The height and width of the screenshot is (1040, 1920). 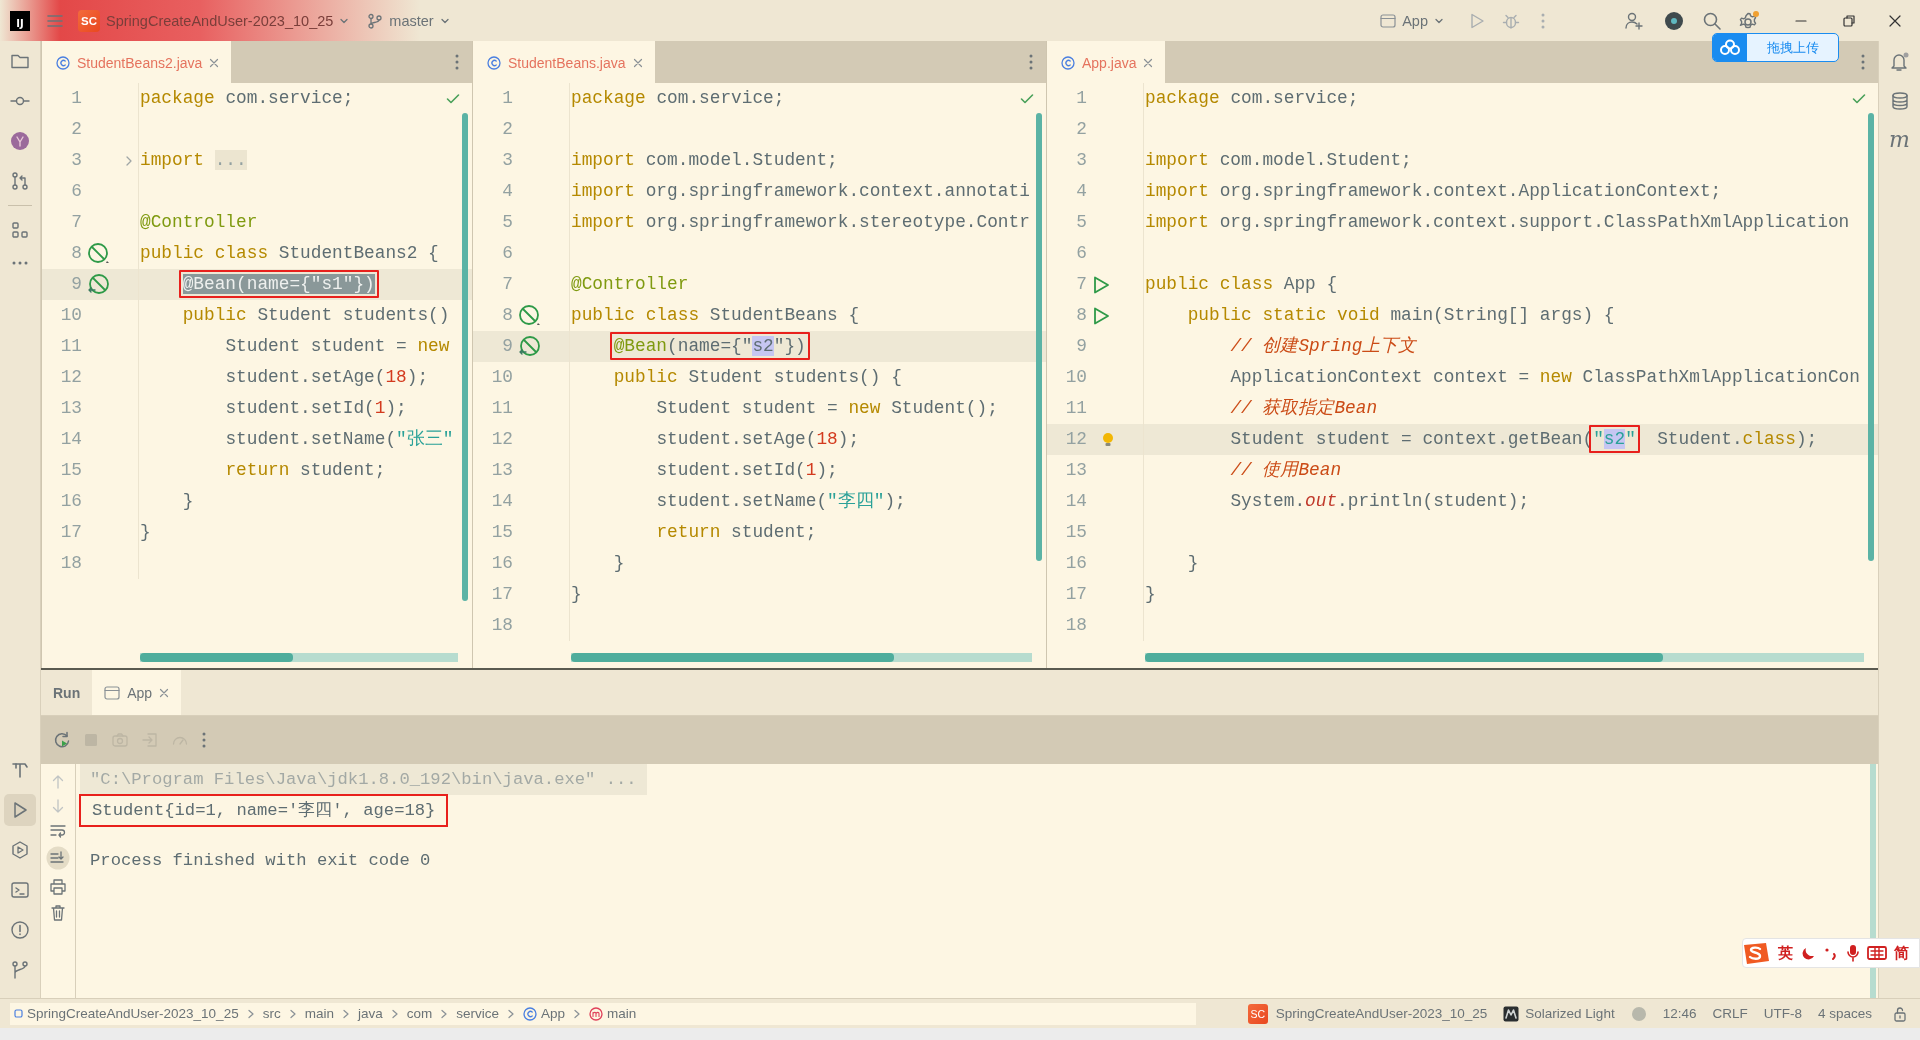 I want to click on branch-selector: master, so click(x=408, y=20).